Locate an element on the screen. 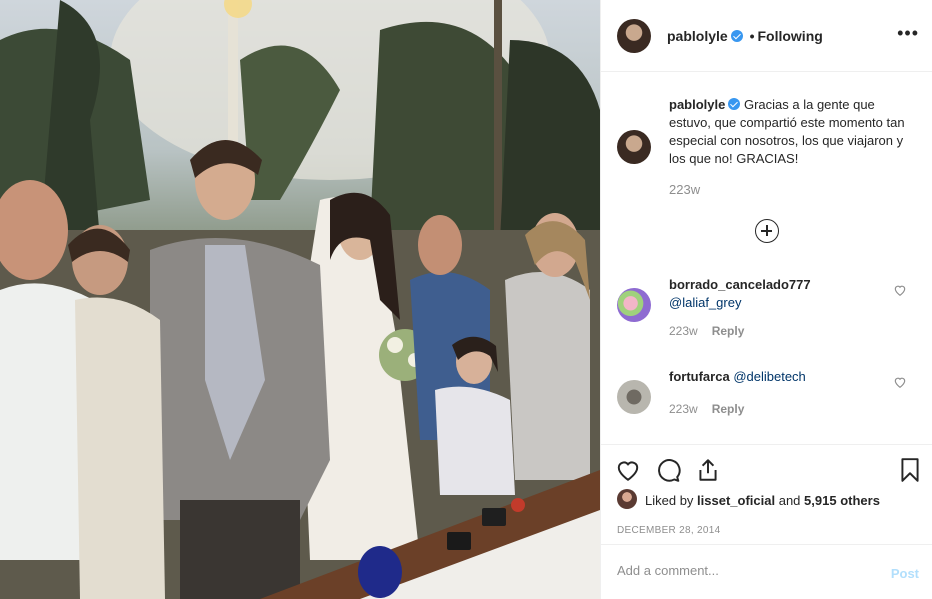  liker-avatar is located at coordinates (627, 499).